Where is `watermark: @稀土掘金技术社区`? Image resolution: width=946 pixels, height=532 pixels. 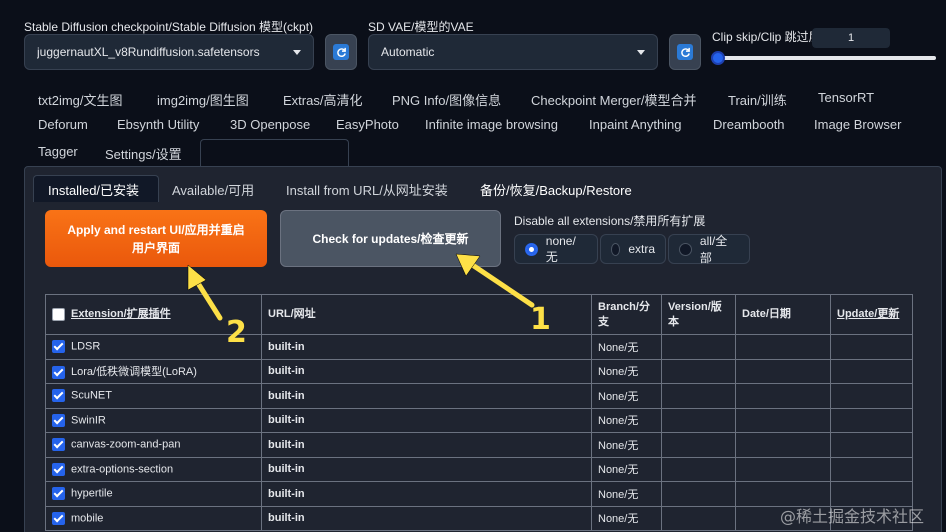
watermark: @稀土掘金技术社区 is located at coordinates (852, 516).